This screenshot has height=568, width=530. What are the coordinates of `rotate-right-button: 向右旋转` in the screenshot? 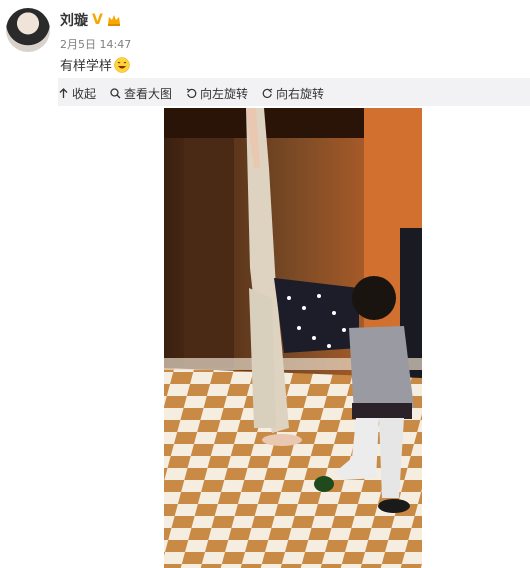 It's located at (293, 93).